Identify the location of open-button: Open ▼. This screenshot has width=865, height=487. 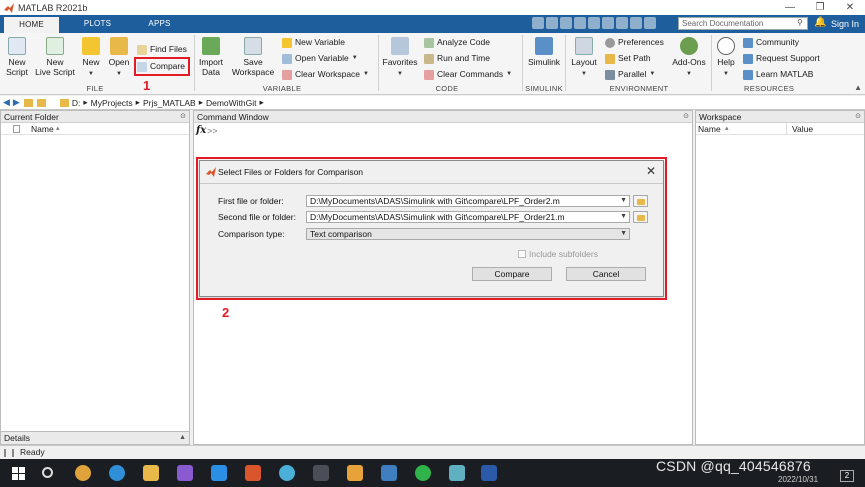
(119, 58).